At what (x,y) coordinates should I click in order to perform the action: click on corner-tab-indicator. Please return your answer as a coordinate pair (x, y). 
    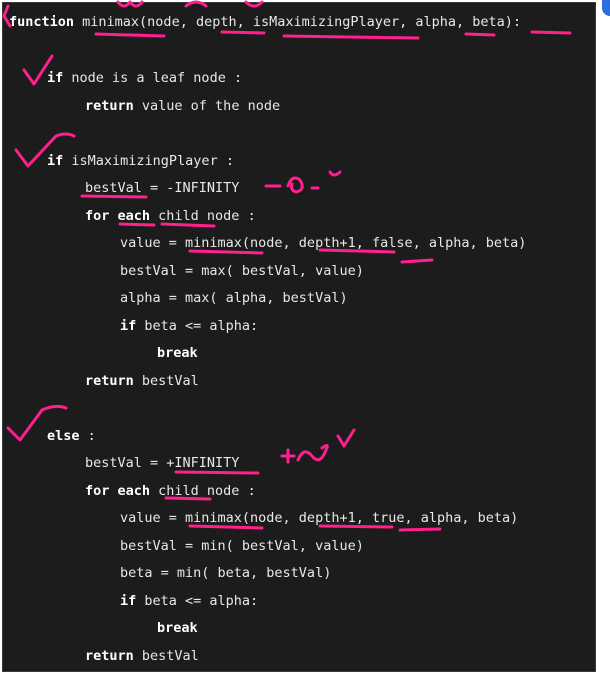
    Looking at the image, I should click on (606, 8).